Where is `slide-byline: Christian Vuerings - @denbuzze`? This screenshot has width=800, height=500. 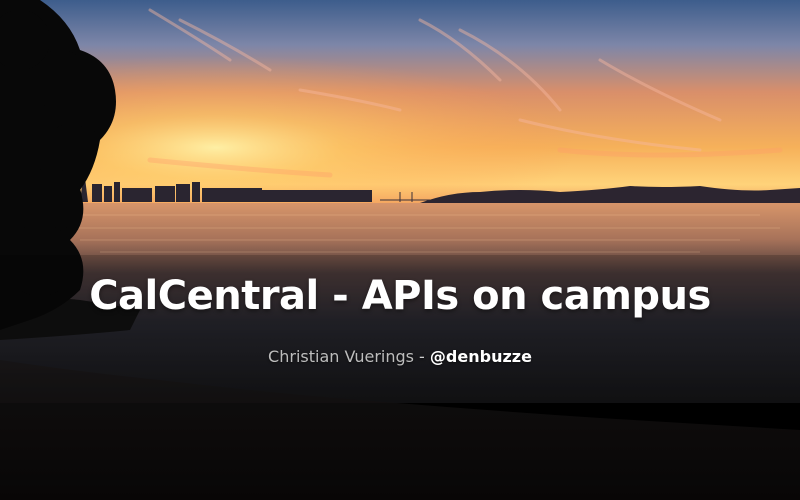
slide-byline: Christian Vuerings - @denbuzze is located at coordinates (400, 357).